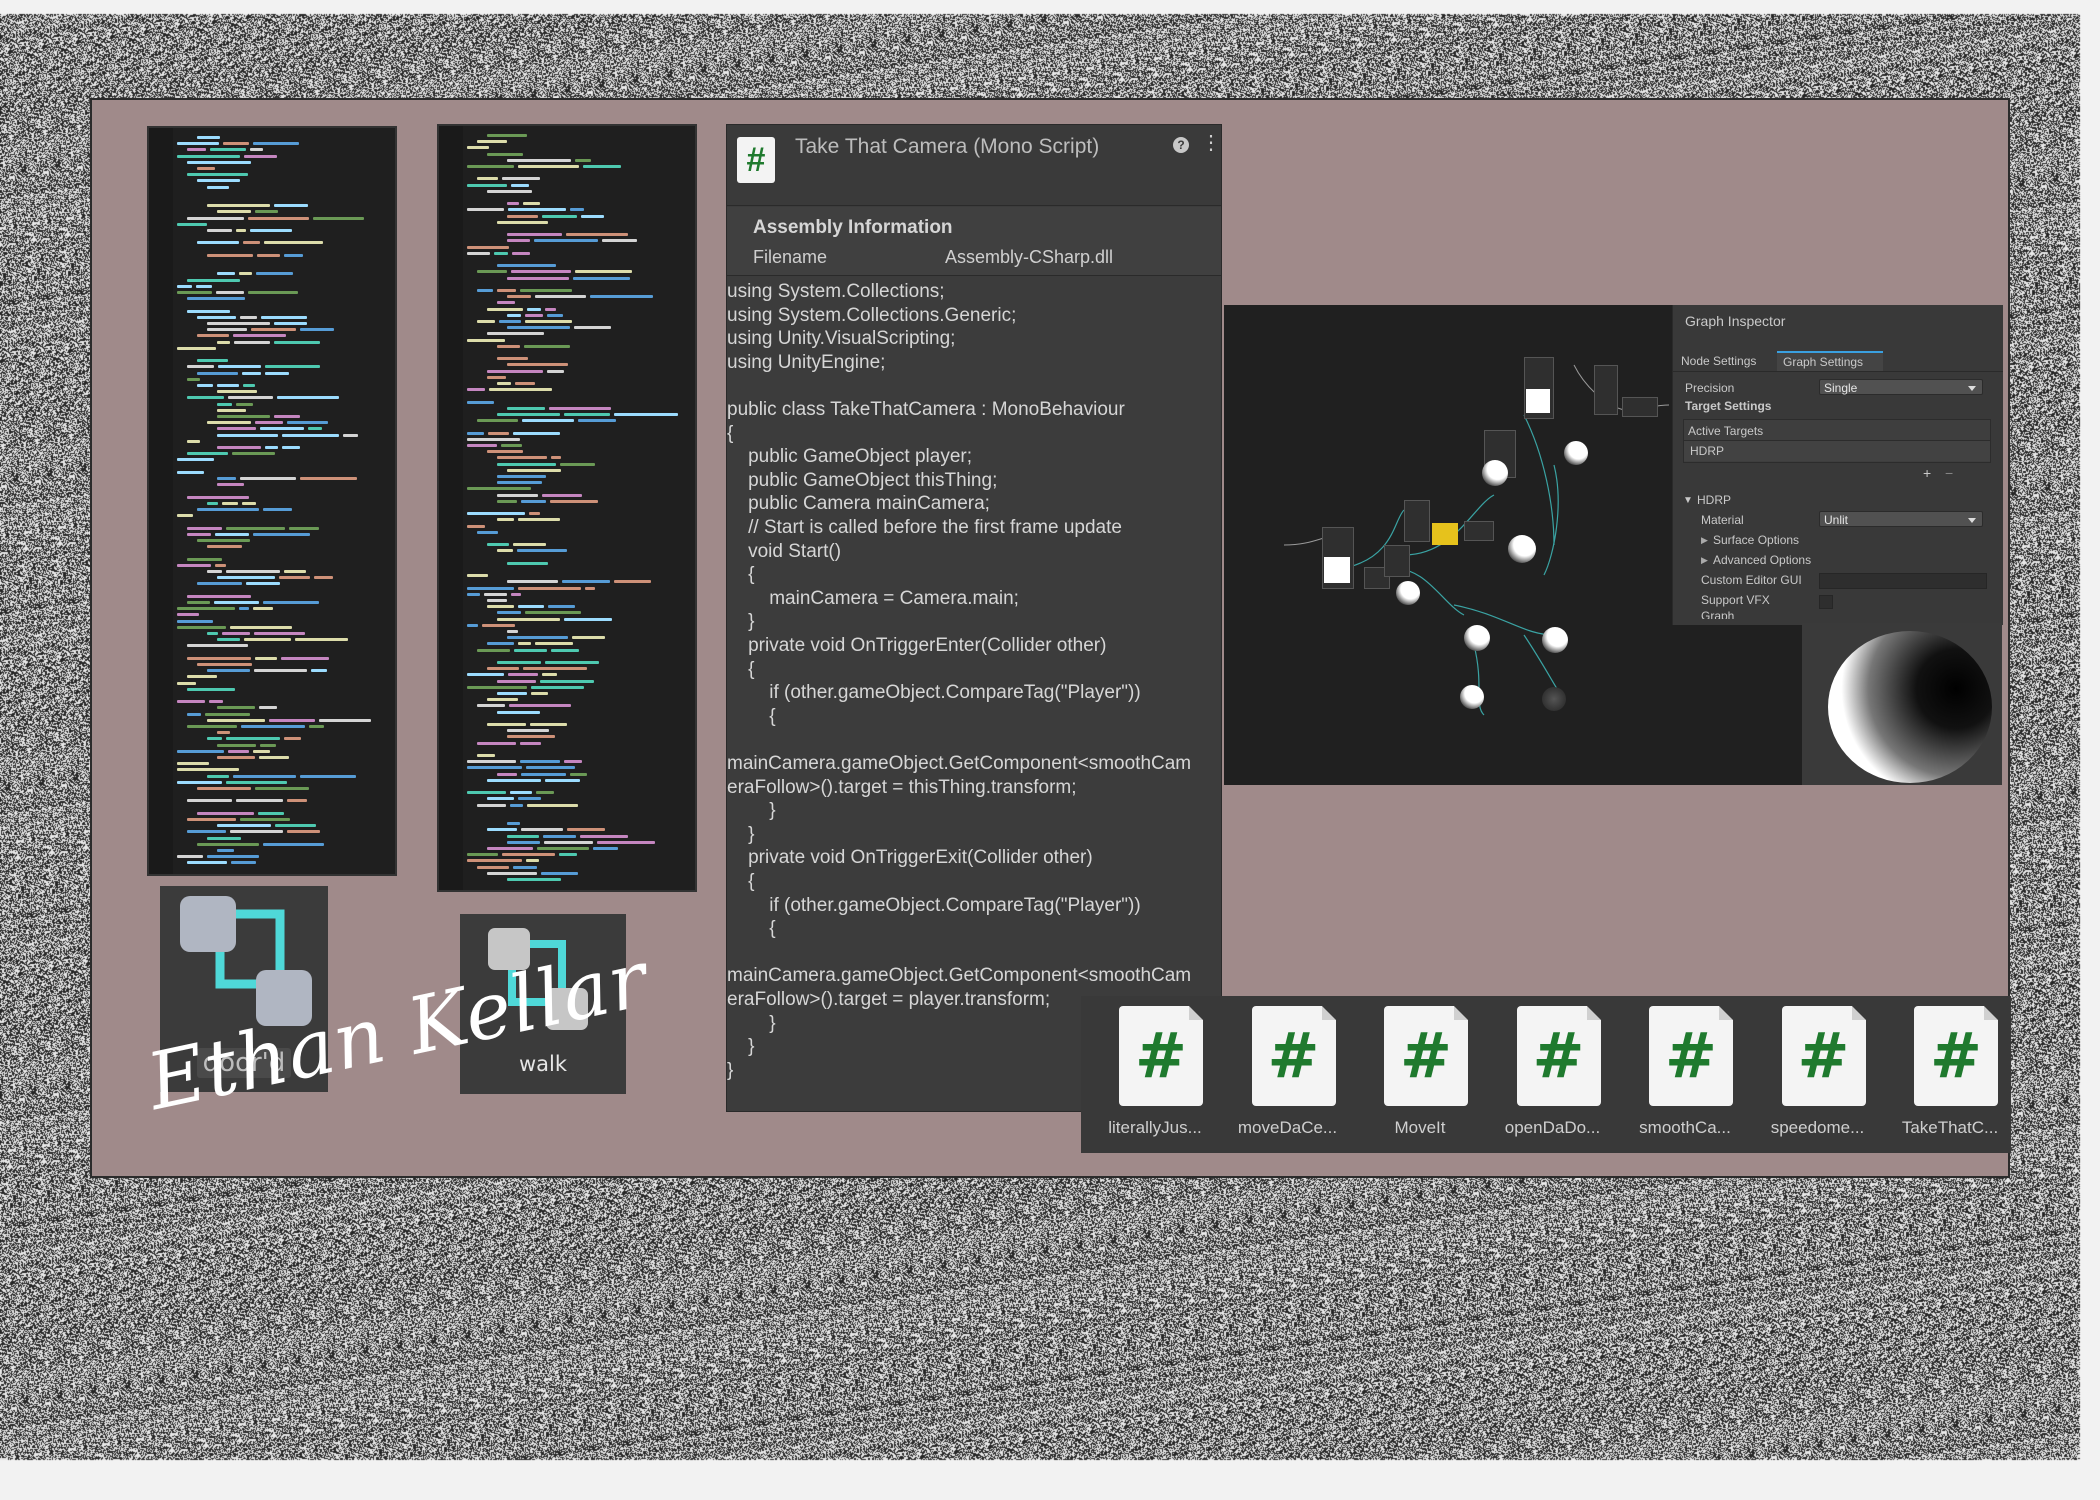 Image resolution: width=2100 pixels, height=1500 pixels. Describe the element at coordinates (272, 501) in the screenshot. I see `code-screenshot-left` at that location.